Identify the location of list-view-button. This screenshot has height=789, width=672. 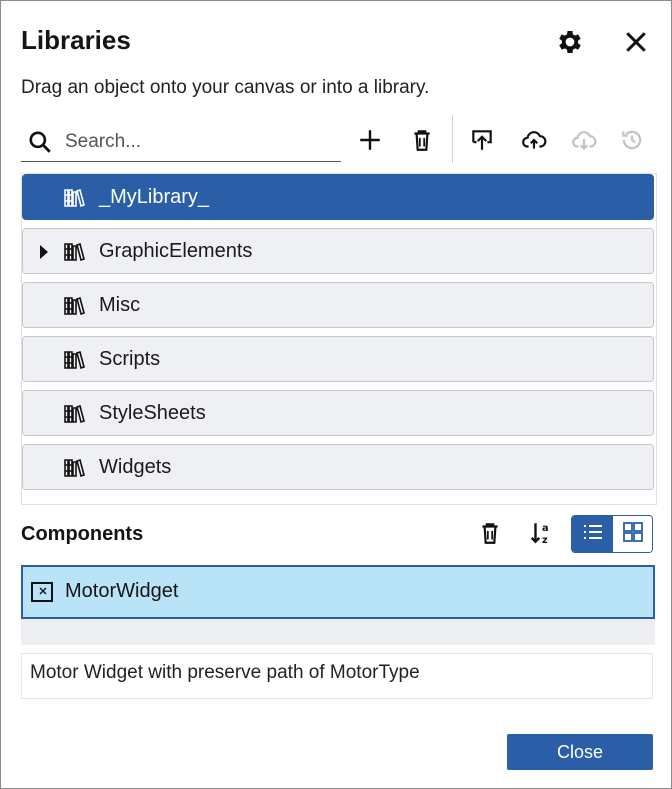
(592, 534).